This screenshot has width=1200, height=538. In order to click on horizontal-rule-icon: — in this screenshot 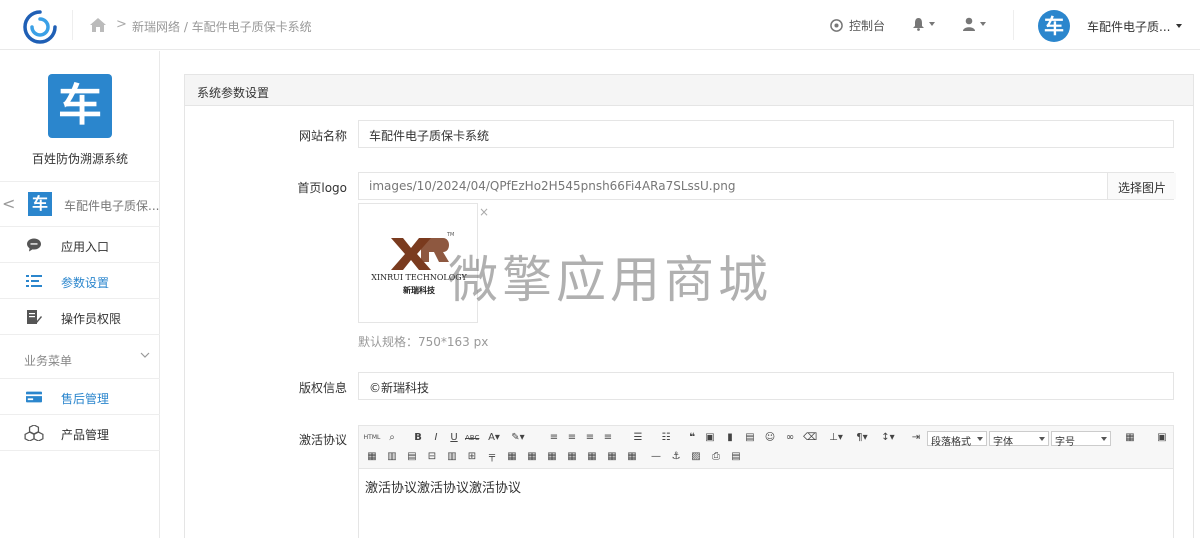, I will do `click(656, 457)`.